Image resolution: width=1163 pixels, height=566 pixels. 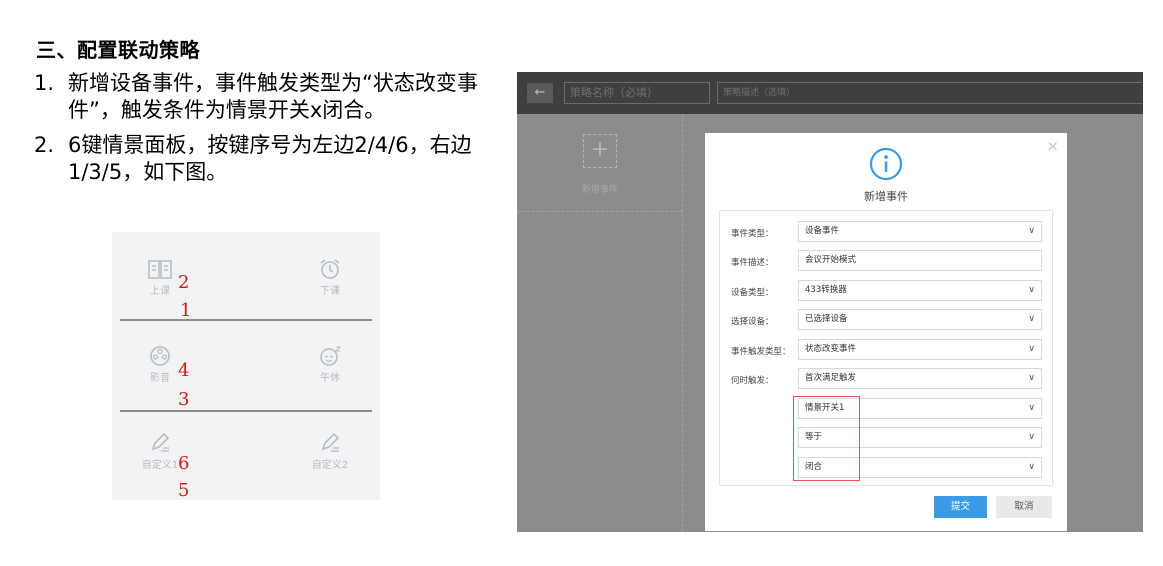 I want to click on panel-button-label: 午休, so click(x=330, y=378).